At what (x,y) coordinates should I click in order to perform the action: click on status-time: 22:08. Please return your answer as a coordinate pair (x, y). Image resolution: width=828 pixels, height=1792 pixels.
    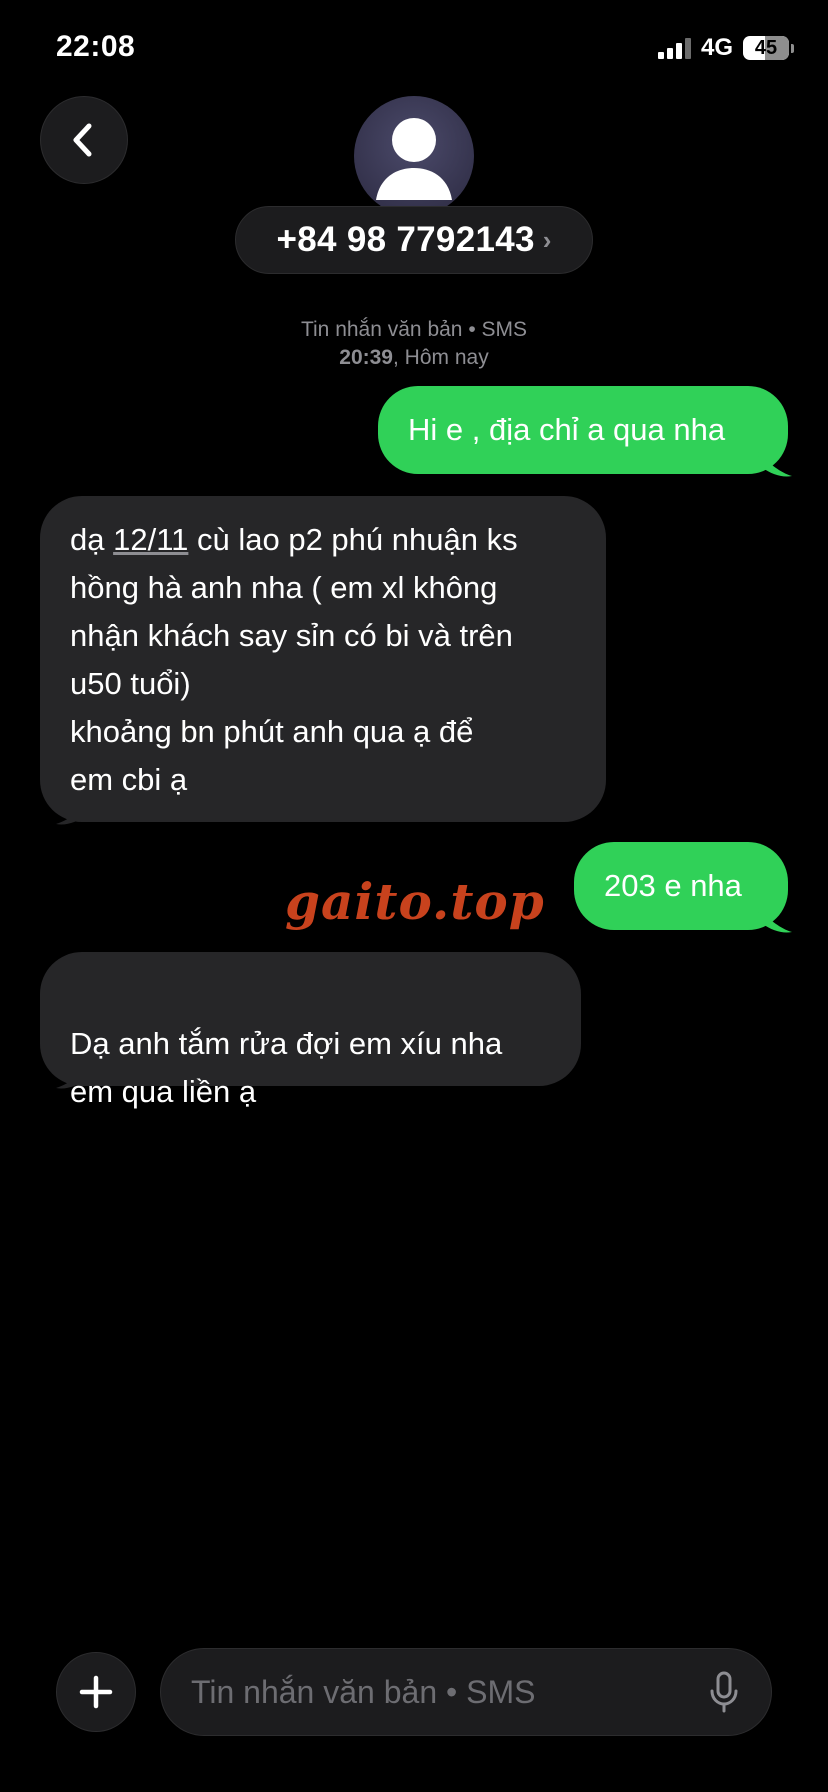
    Looking at the image, I should click on (96, 46).